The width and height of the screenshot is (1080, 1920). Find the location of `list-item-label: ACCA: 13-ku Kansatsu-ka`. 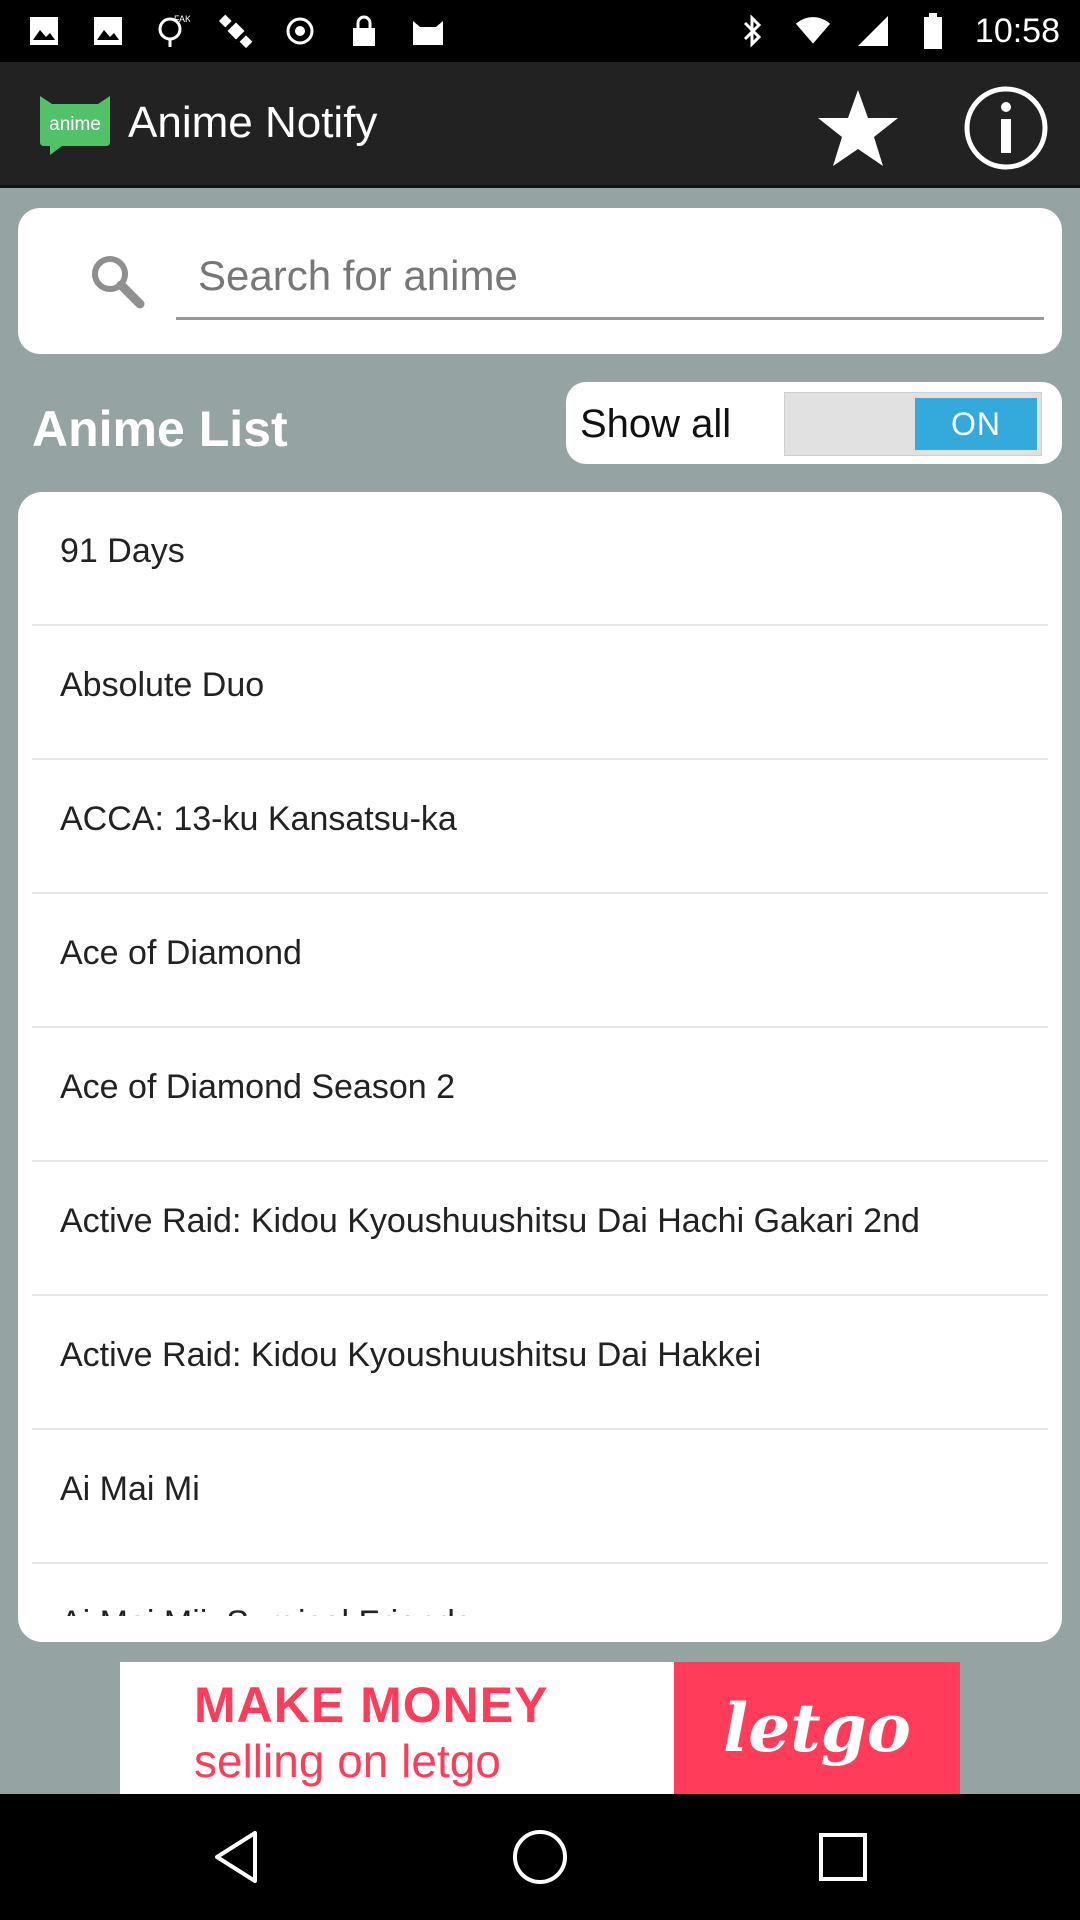

list-item-label: ACCA: 13-ku Kansatsu-ka is located at coordinates (258, 819).